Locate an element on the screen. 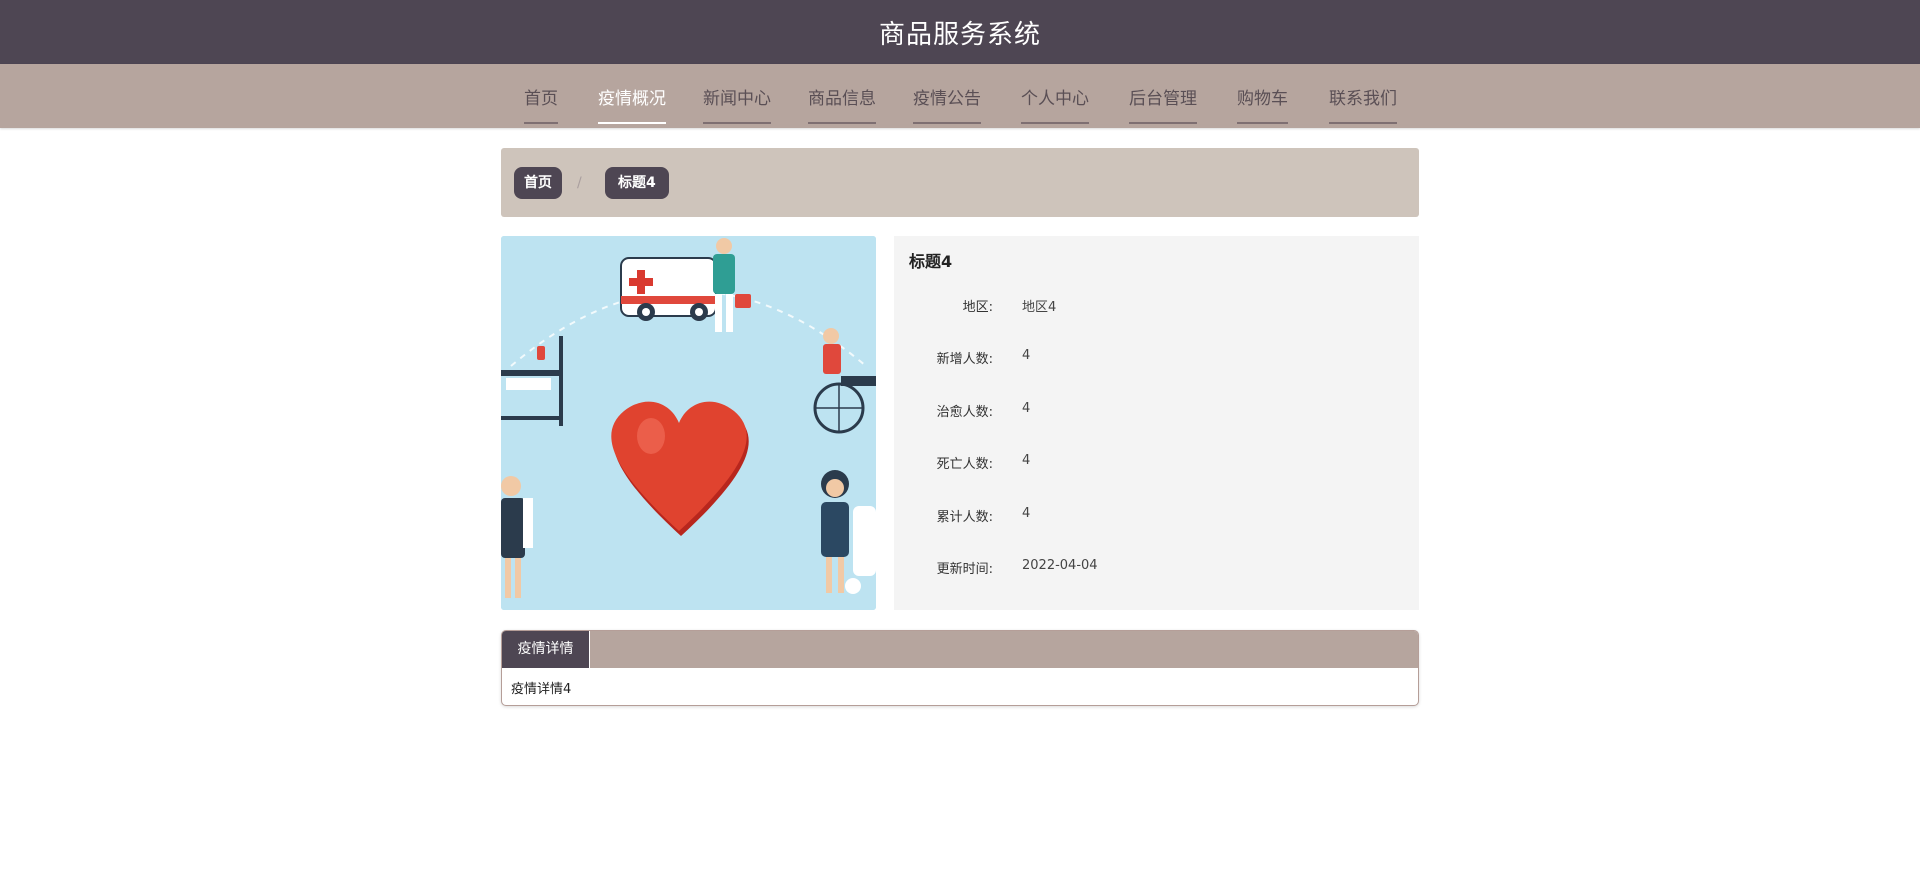 This screenshot has width=1920, height=892. nav-item-label: 疫情概况 is located at coordinates (632, 99).